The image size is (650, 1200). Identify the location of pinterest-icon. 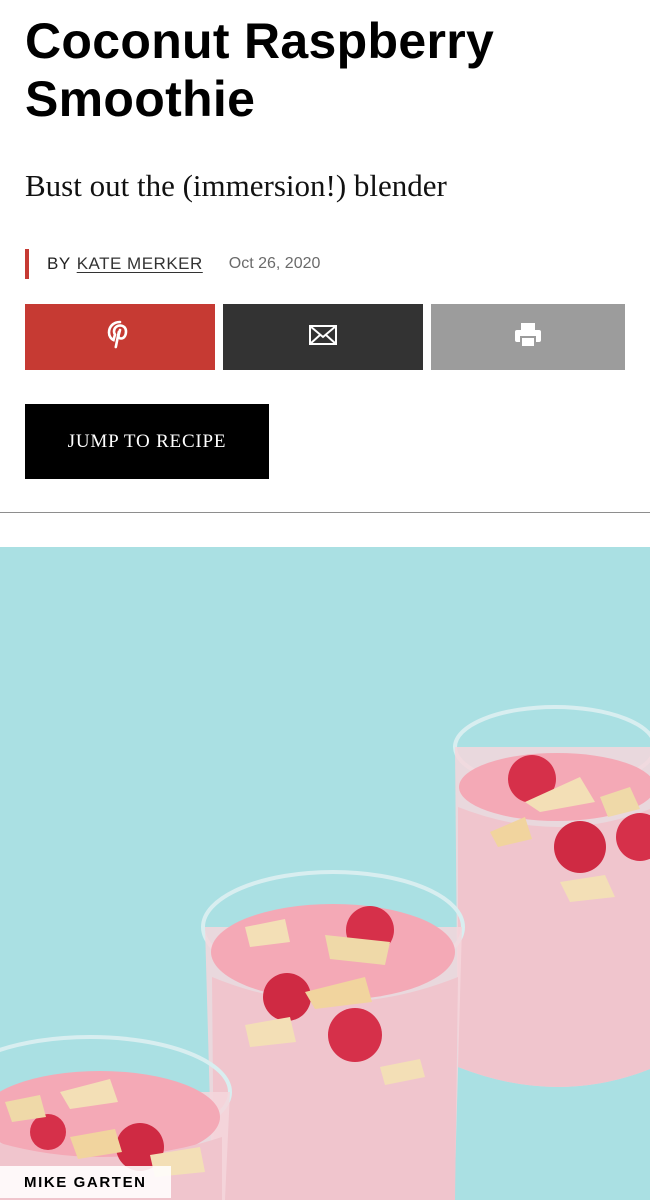
(120, 337).